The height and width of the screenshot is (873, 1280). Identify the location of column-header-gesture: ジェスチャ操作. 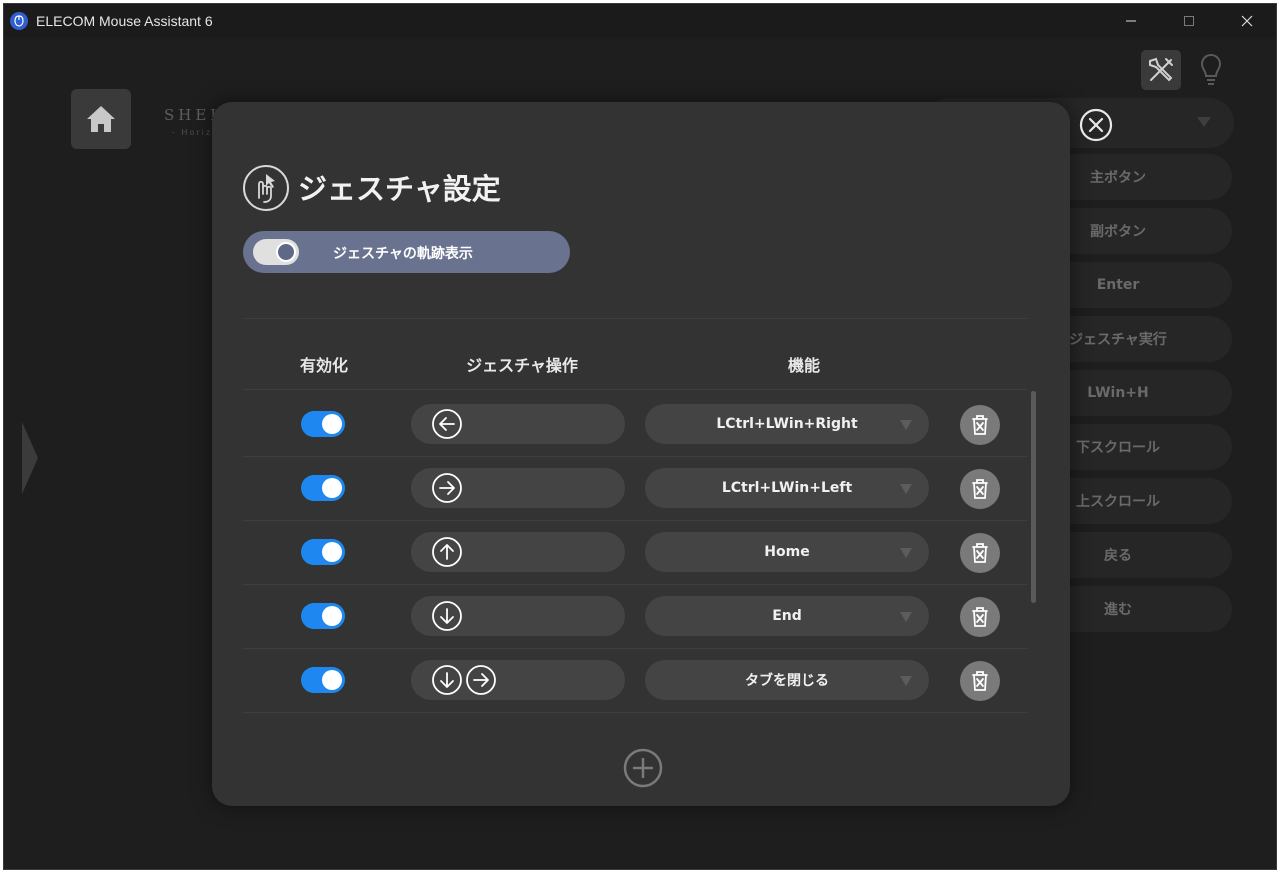
(522, 365).